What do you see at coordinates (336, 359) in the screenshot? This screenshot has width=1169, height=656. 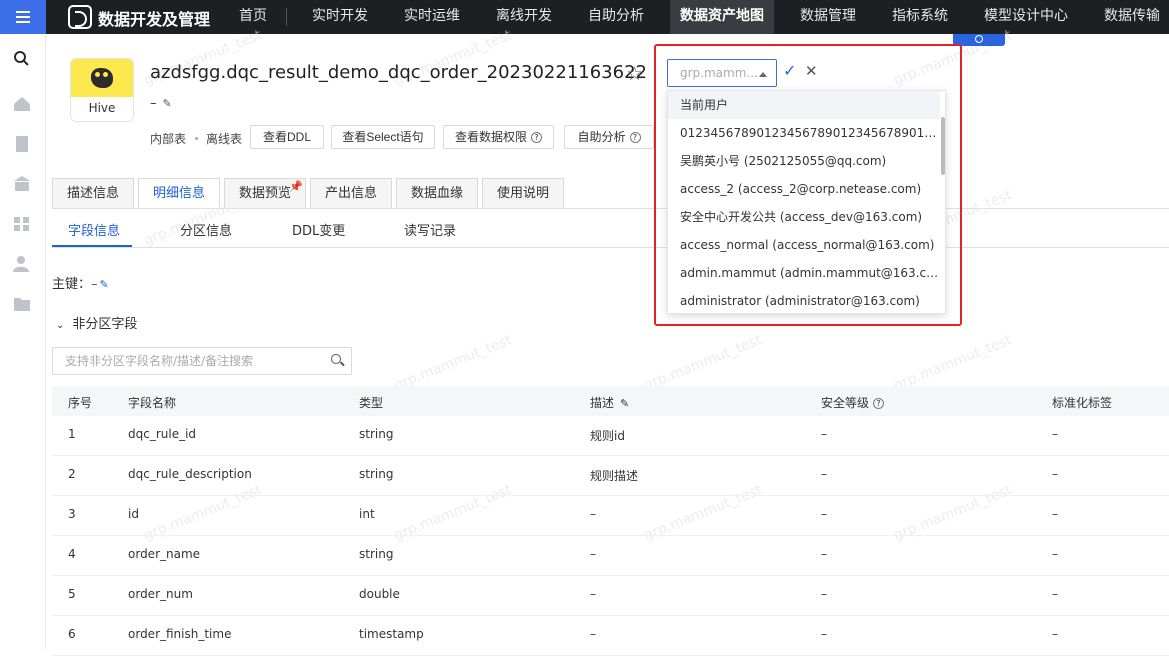 I see `search-icon` at bounding box center [336, 359].